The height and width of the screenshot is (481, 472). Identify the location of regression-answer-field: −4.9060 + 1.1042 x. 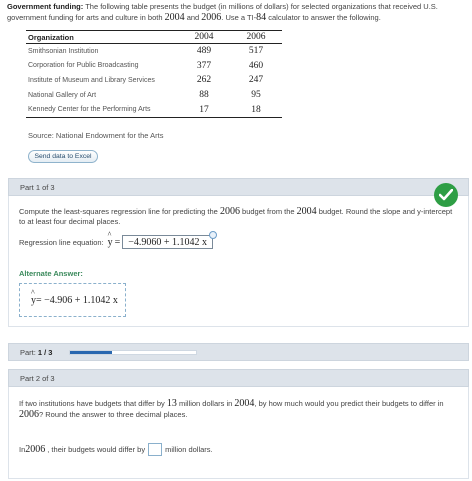
(170, 240).